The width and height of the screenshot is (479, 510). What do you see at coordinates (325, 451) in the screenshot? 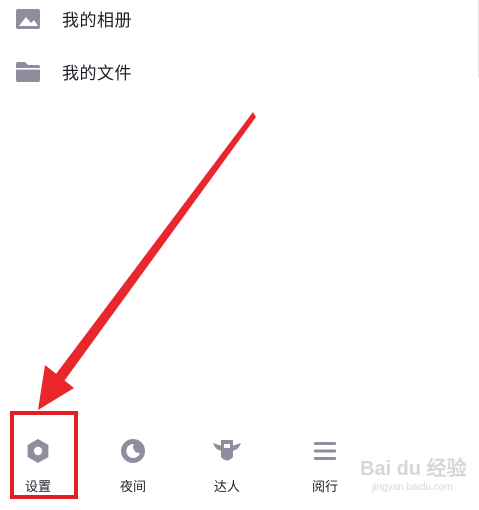
I see `list-lines-icon` at bounding box center [325, 451].